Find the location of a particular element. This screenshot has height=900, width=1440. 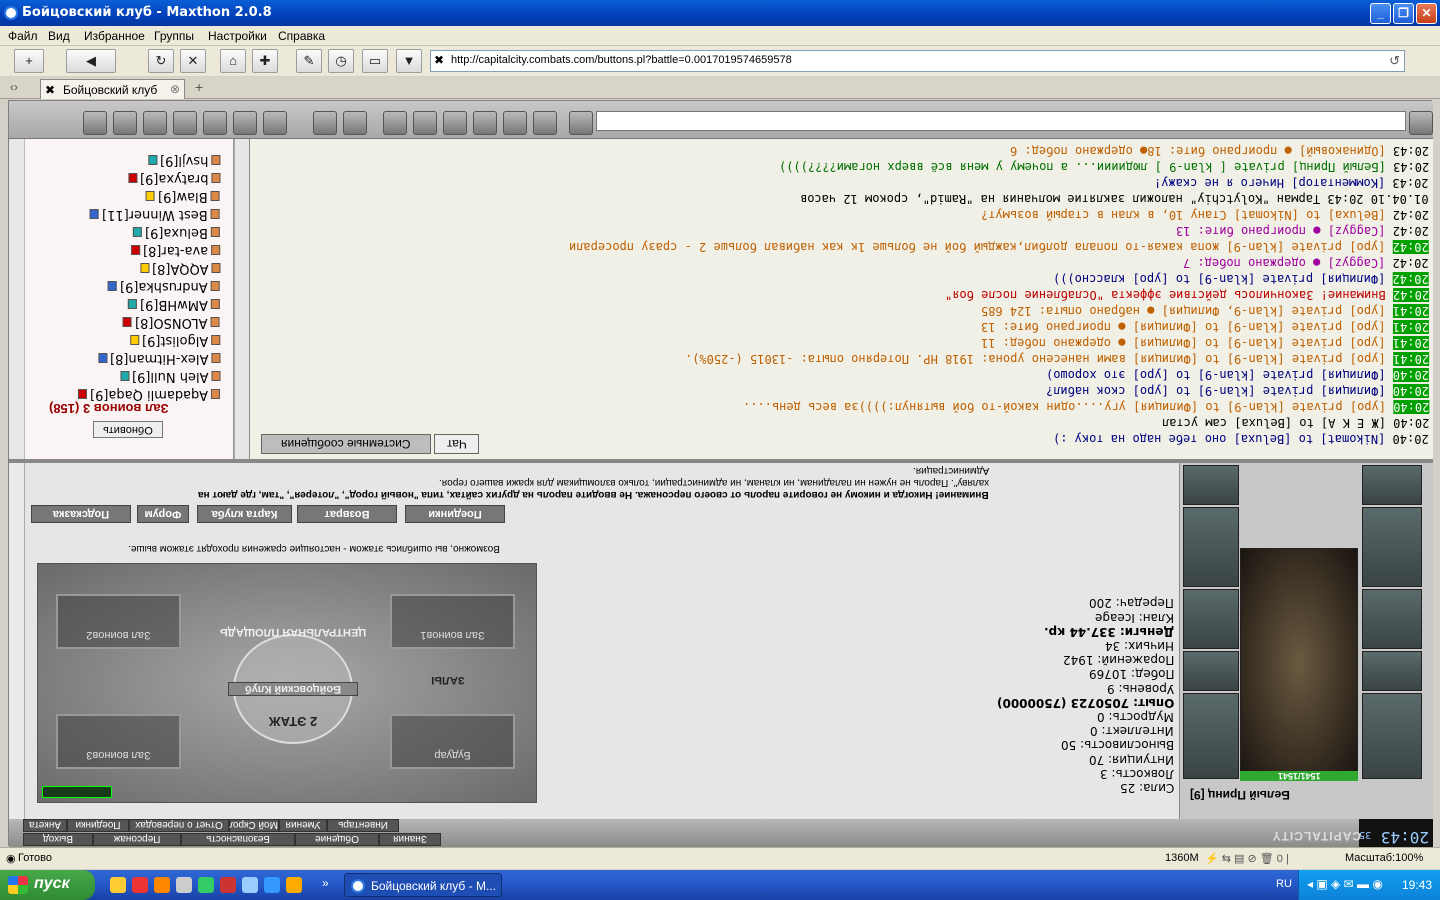

footer-tab: Безопасность is located at coordinates (238, 839).